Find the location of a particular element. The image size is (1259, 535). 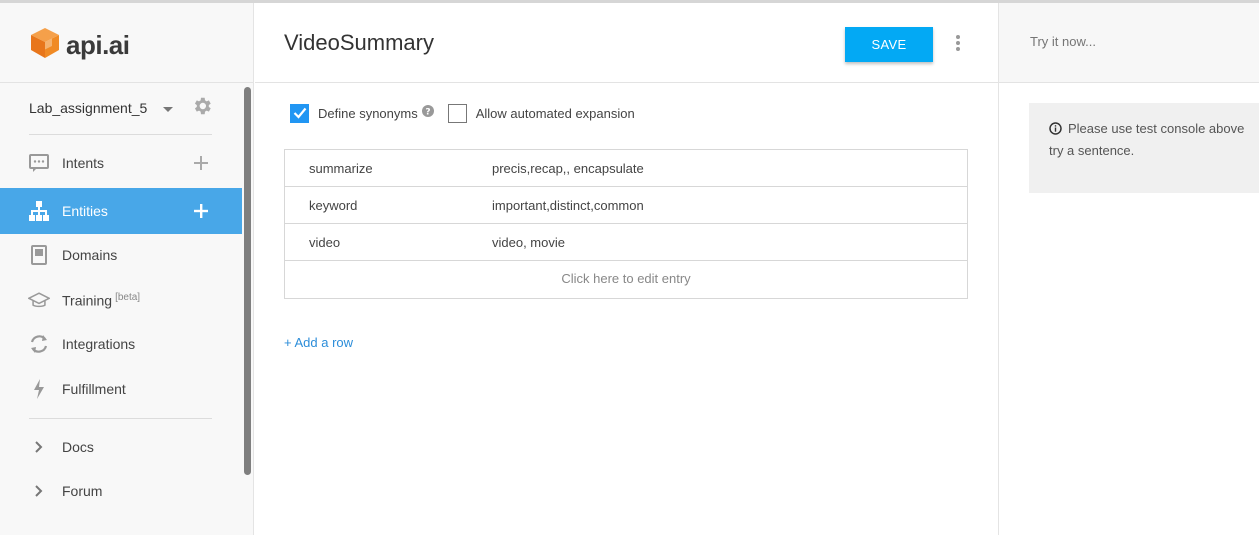

info-text-line1: Please use test console above is located at coordinates (1156, 128).